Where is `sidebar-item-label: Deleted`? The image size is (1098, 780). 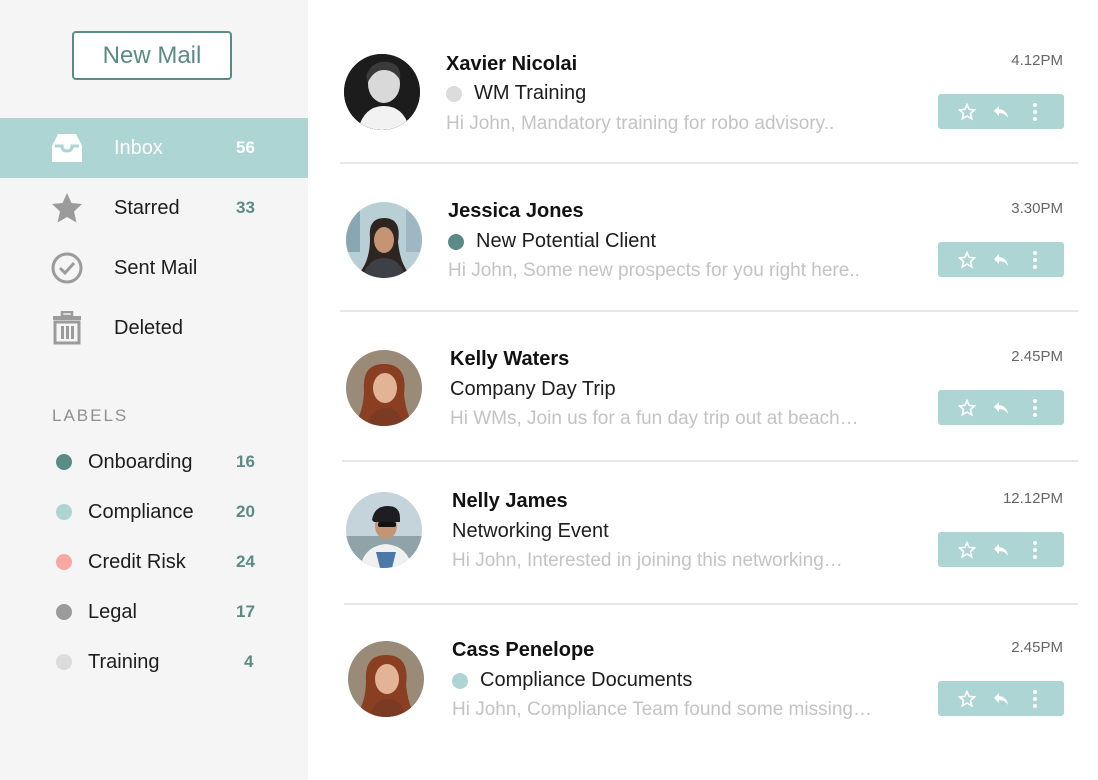
sidebar-item-label: Deleted is located at coordinates (148, 327).